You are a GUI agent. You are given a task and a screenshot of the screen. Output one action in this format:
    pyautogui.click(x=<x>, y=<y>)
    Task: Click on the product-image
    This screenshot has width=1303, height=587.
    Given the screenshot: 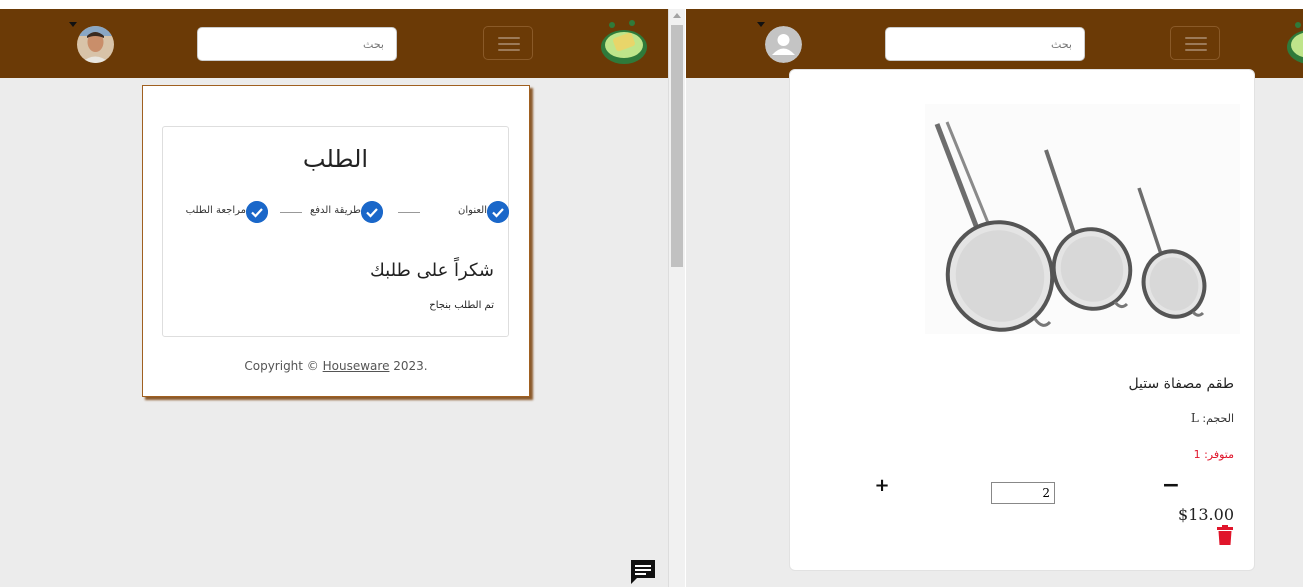 What is the action you would take?
    pyautogui.click(x=1082, y=219)
    